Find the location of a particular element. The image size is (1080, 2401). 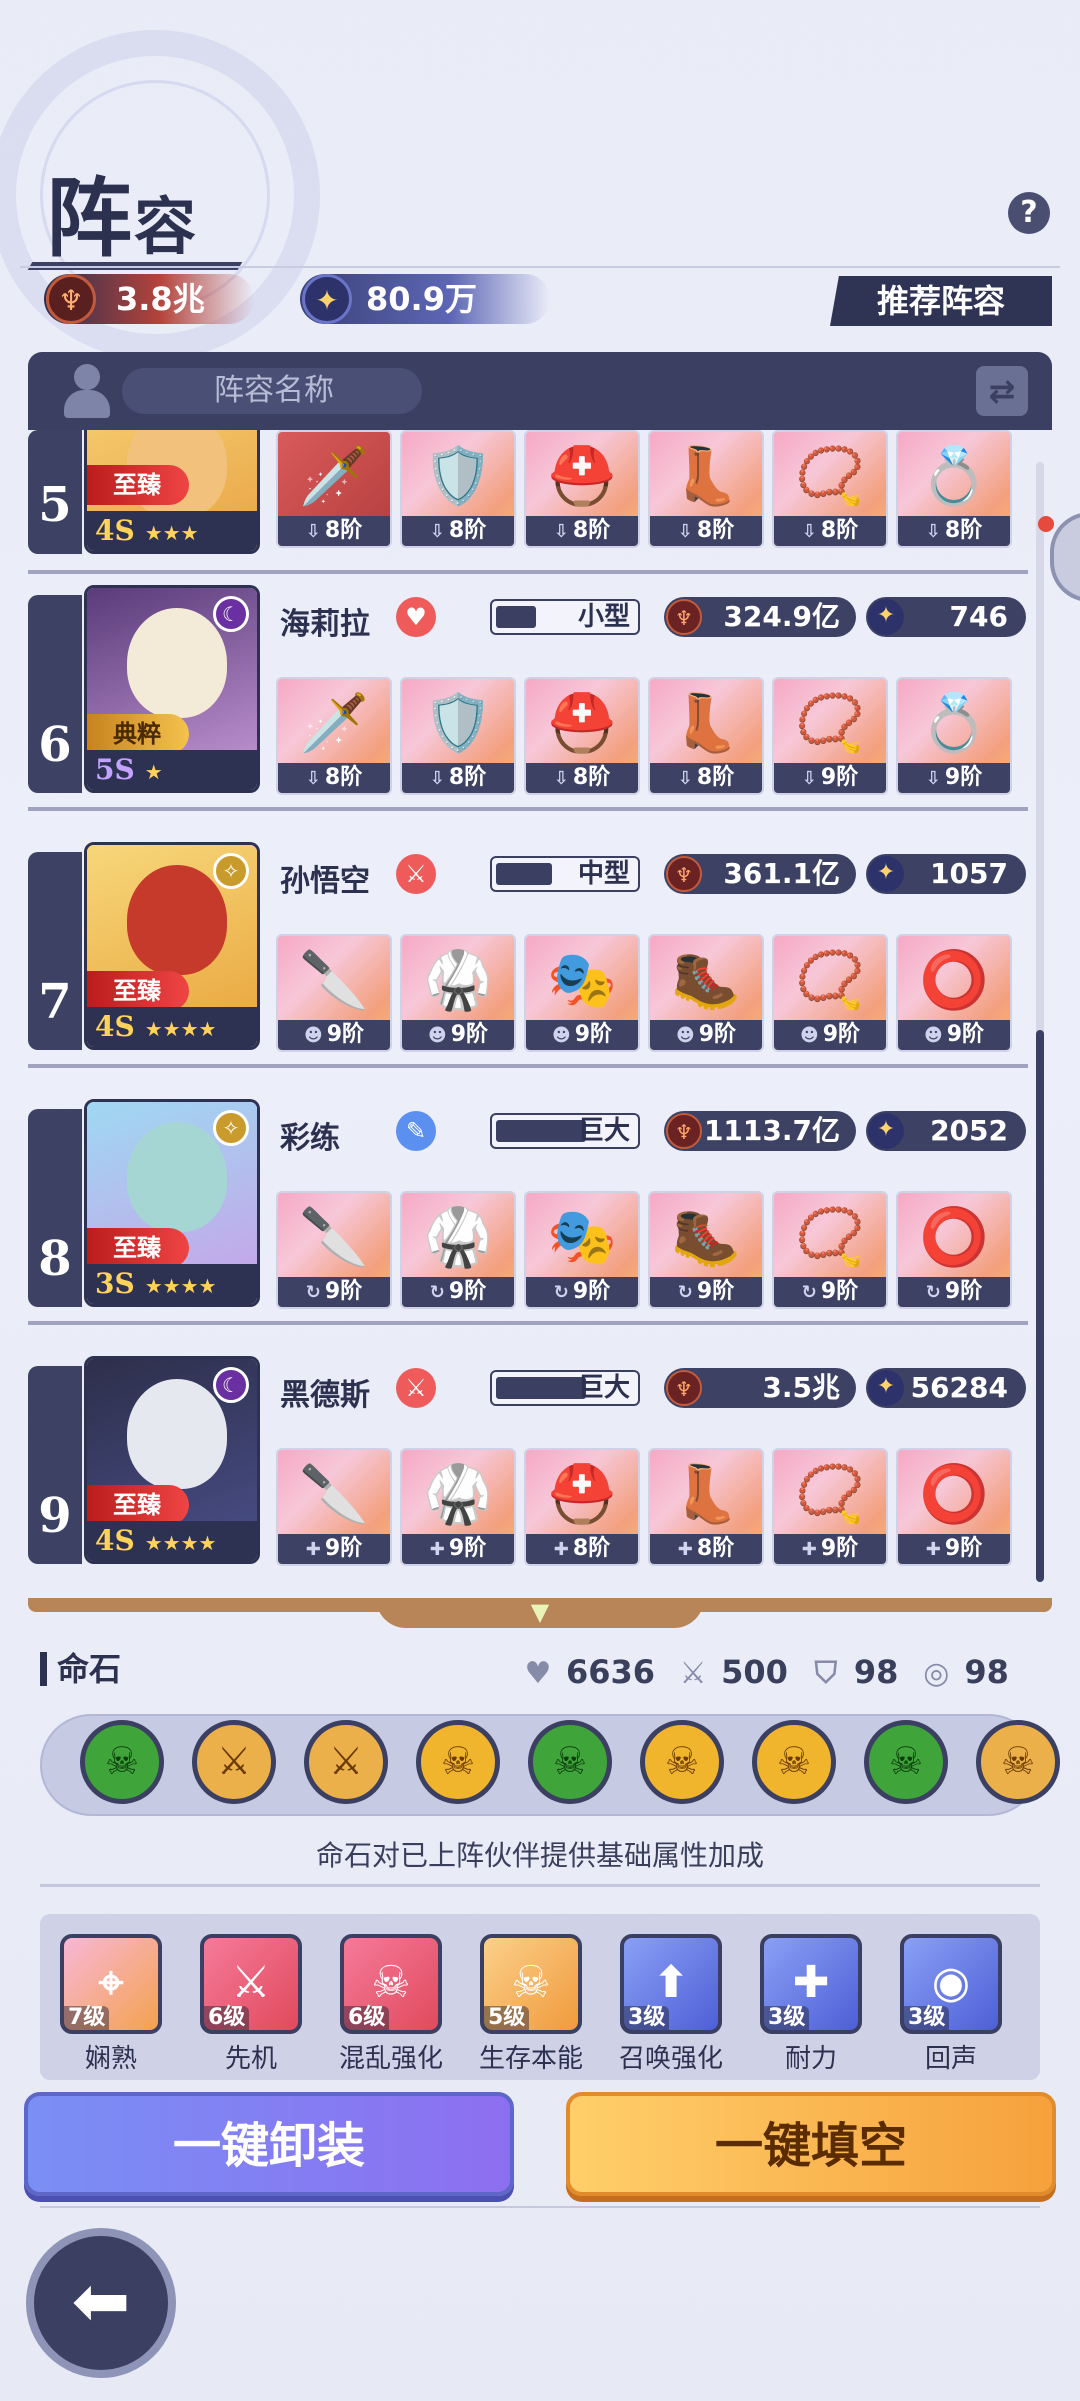

skill-item: ◉ 3级 回声 is located at coordinates (951, 2004).